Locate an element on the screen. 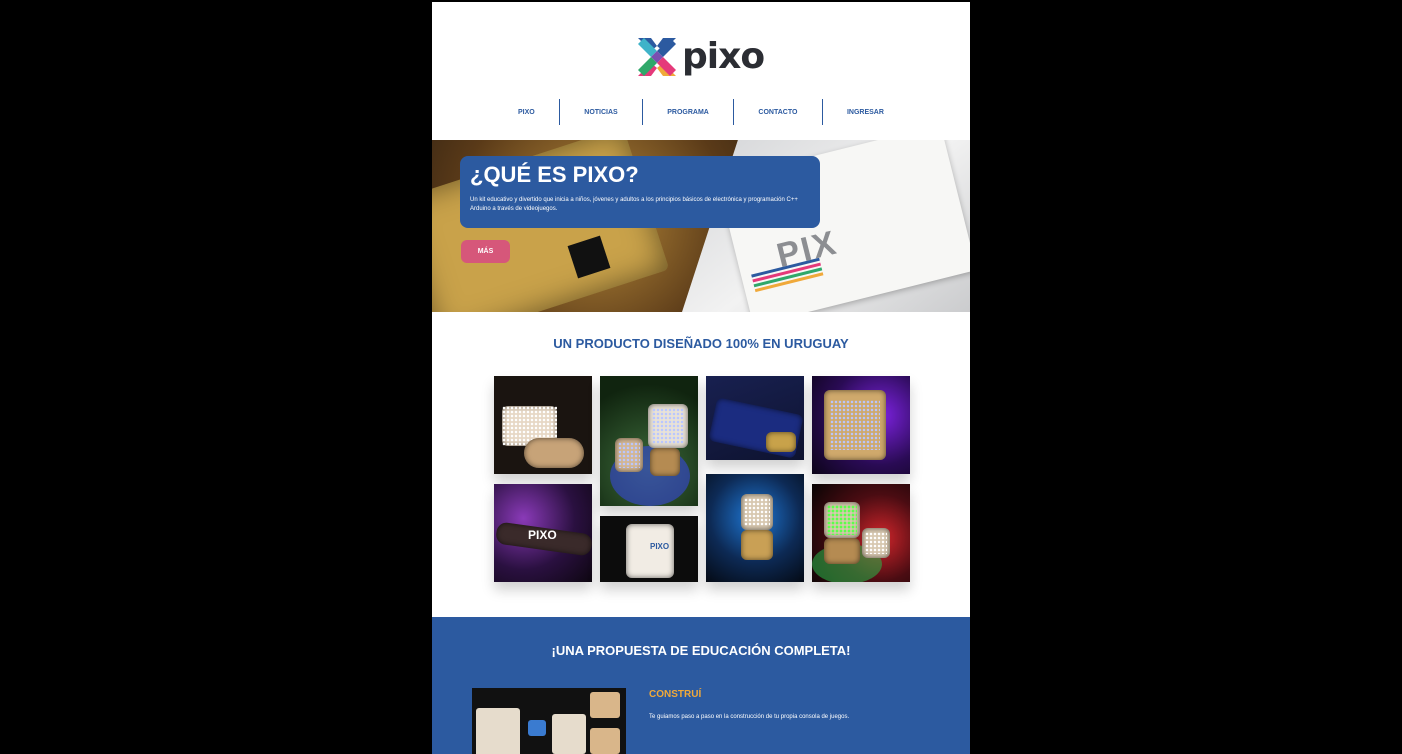 The image size is (1402, 754). nav-item-pixo: PIXO is located at coordinates (526, 112).